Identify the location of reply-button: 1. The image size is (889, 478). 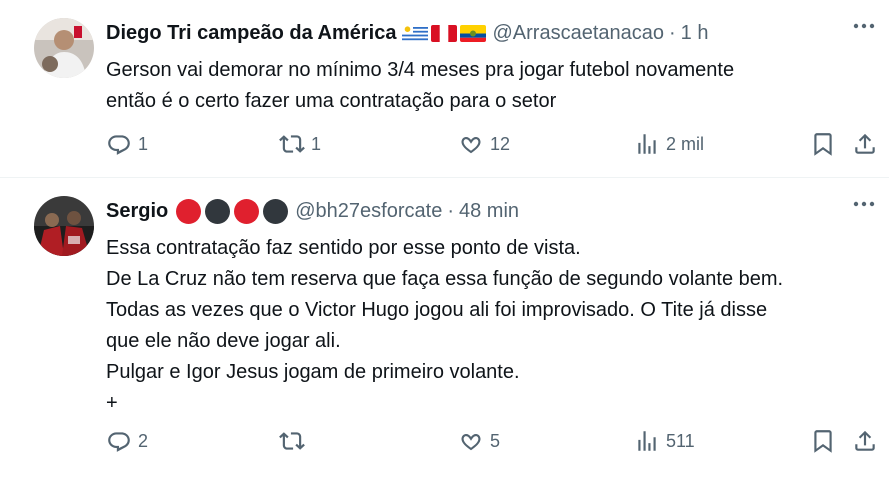
(127, 144).